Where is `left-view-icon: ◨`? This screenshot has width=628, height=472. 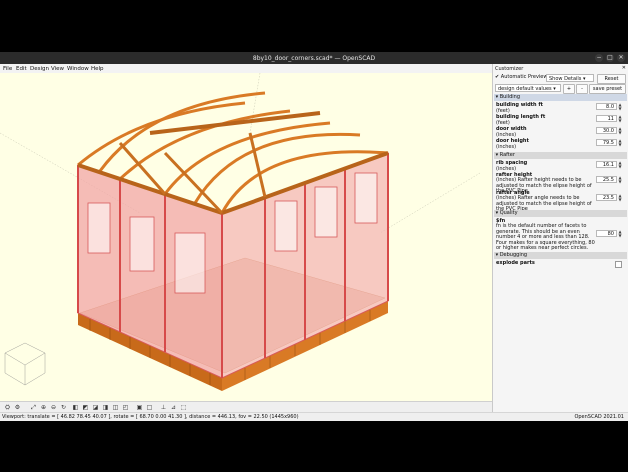 left-view-icon: ◨ is located at coordinates (105, 407).